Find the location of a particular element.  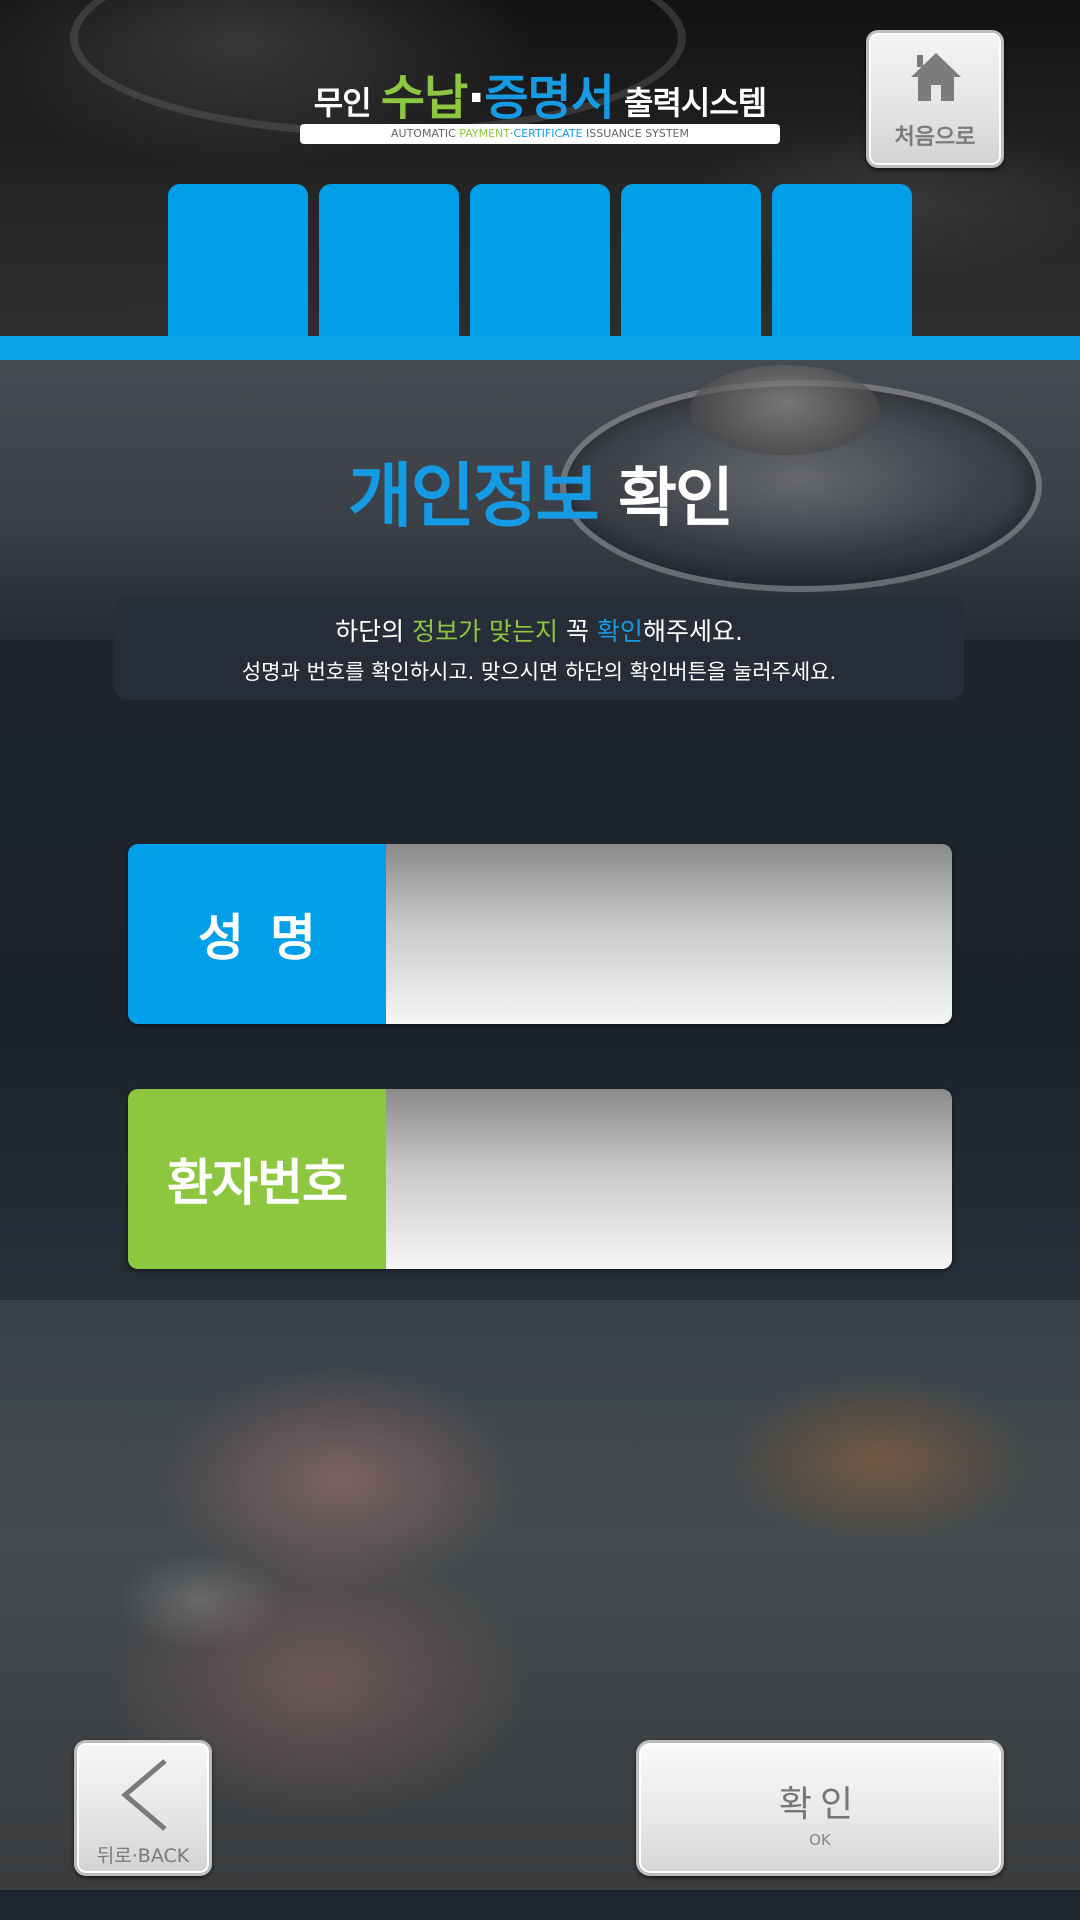

name-row: 성명 is located at coordinates (540, 934).